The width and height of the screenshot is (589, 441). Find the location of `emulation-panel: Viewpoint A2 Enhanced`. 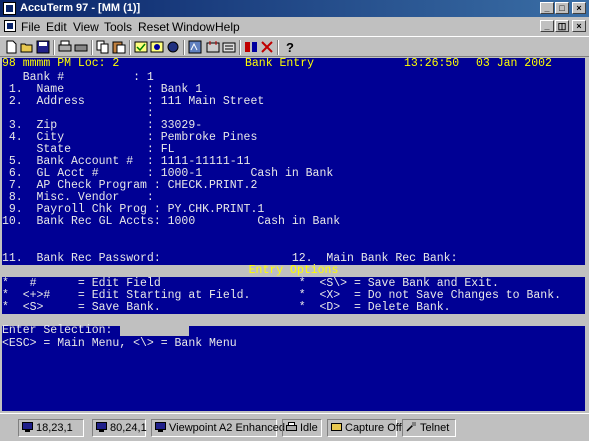

emulation-panel: Viewpoint A2 Enhanced is located at coordinates (218, 428).